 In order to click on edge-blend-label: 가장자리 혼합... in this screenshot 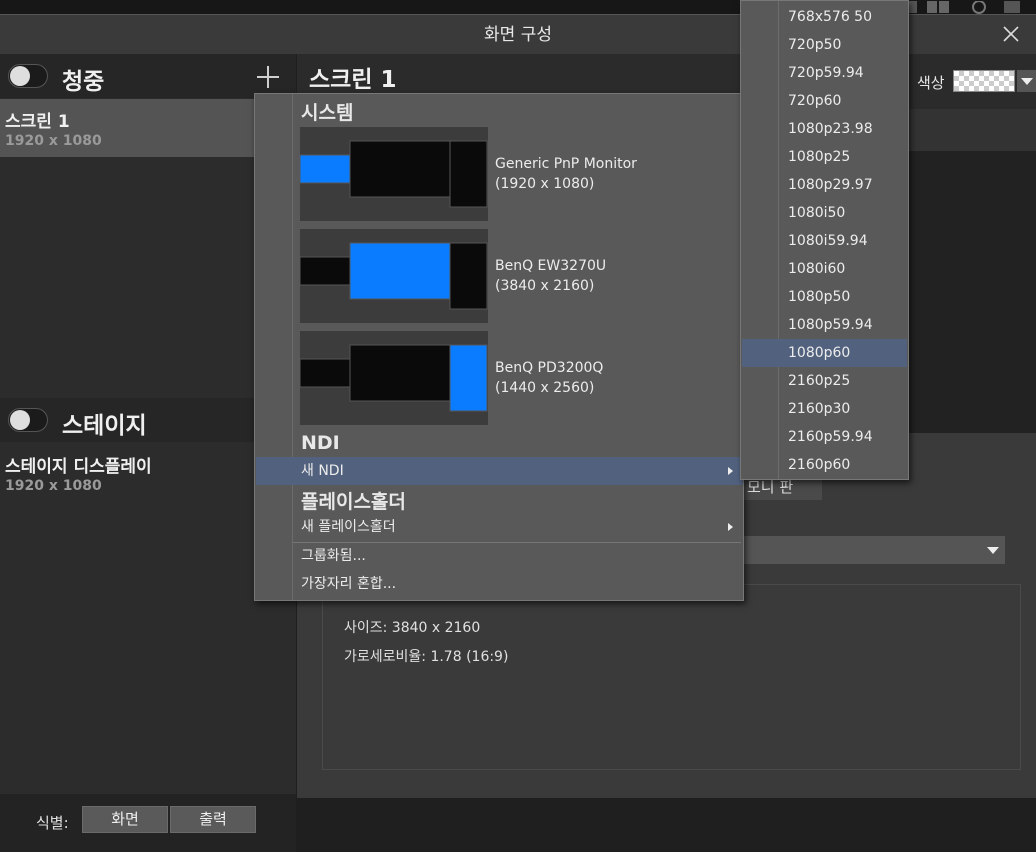, I will do `click(349, 584)`.